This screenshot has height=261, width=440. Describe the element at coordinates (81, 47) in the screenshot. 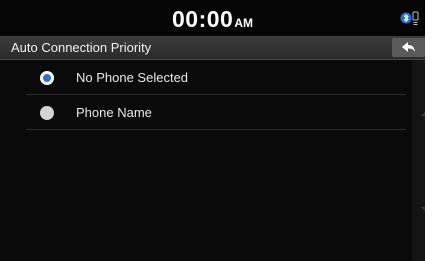

I see `page-title: Auto Connection Priority` at that location.